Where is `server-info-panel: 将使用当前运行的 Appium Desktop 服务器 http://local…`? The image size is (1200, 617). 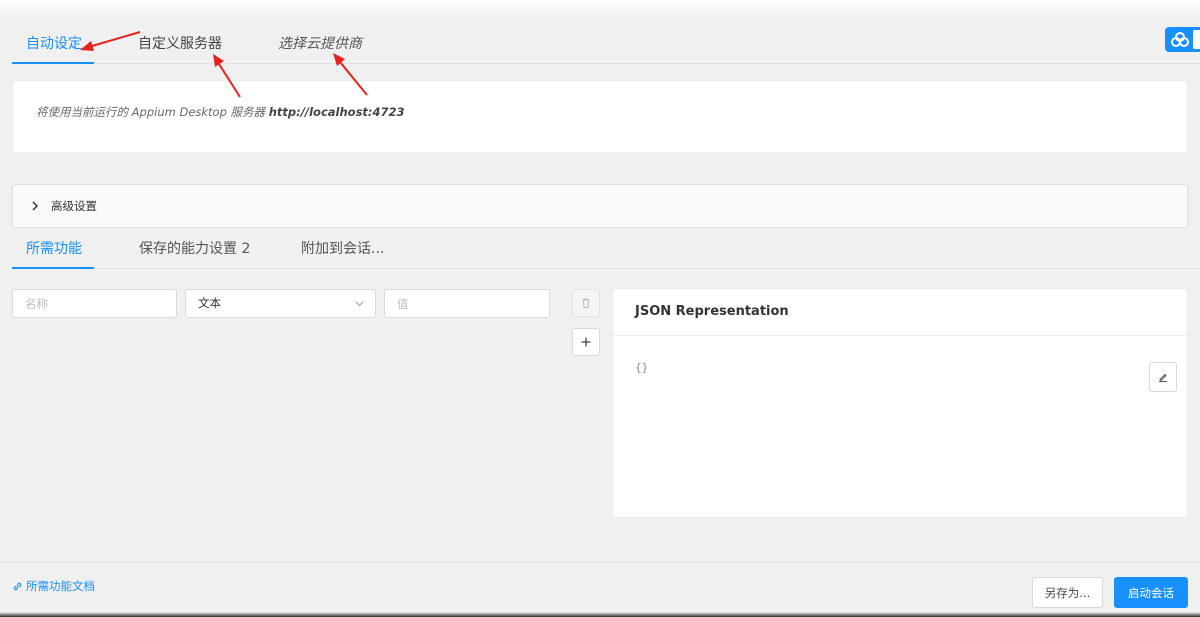 server-info-panel: 将使用当前运行的 Appium Desktop 服务器 http://local… is located at coordinates (600, 116).